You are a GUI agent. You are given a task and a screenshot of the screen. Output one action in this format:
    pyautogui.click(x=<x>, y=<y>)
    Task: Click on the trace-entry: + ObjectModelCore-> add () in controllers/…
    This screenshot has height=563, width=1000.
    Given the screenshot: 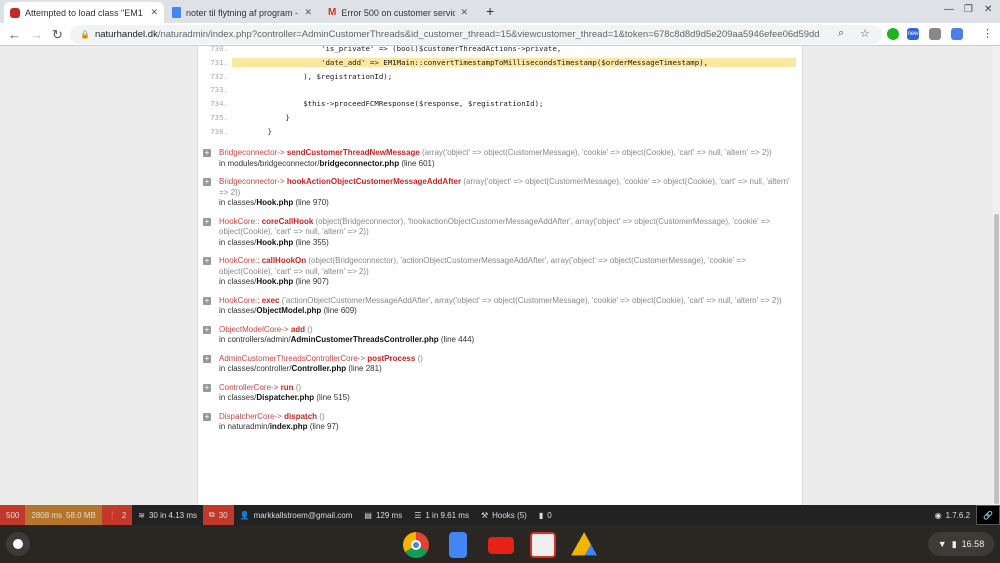 What is the action you would take?
    pyautogui.click(x=500, y=335)
    